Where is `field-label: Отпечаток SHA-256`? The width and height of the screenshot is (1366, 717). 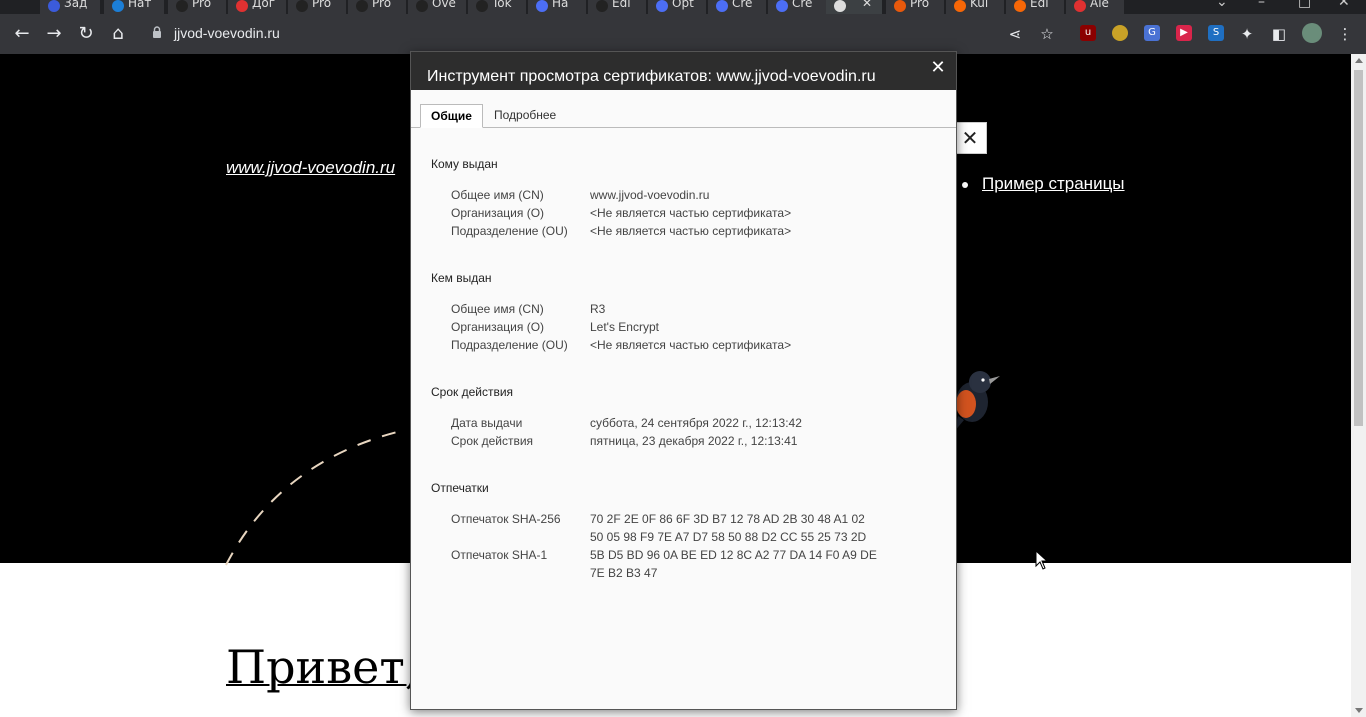 field-label: Отпечаток SHA-256 is located at coordinates (506, 519).